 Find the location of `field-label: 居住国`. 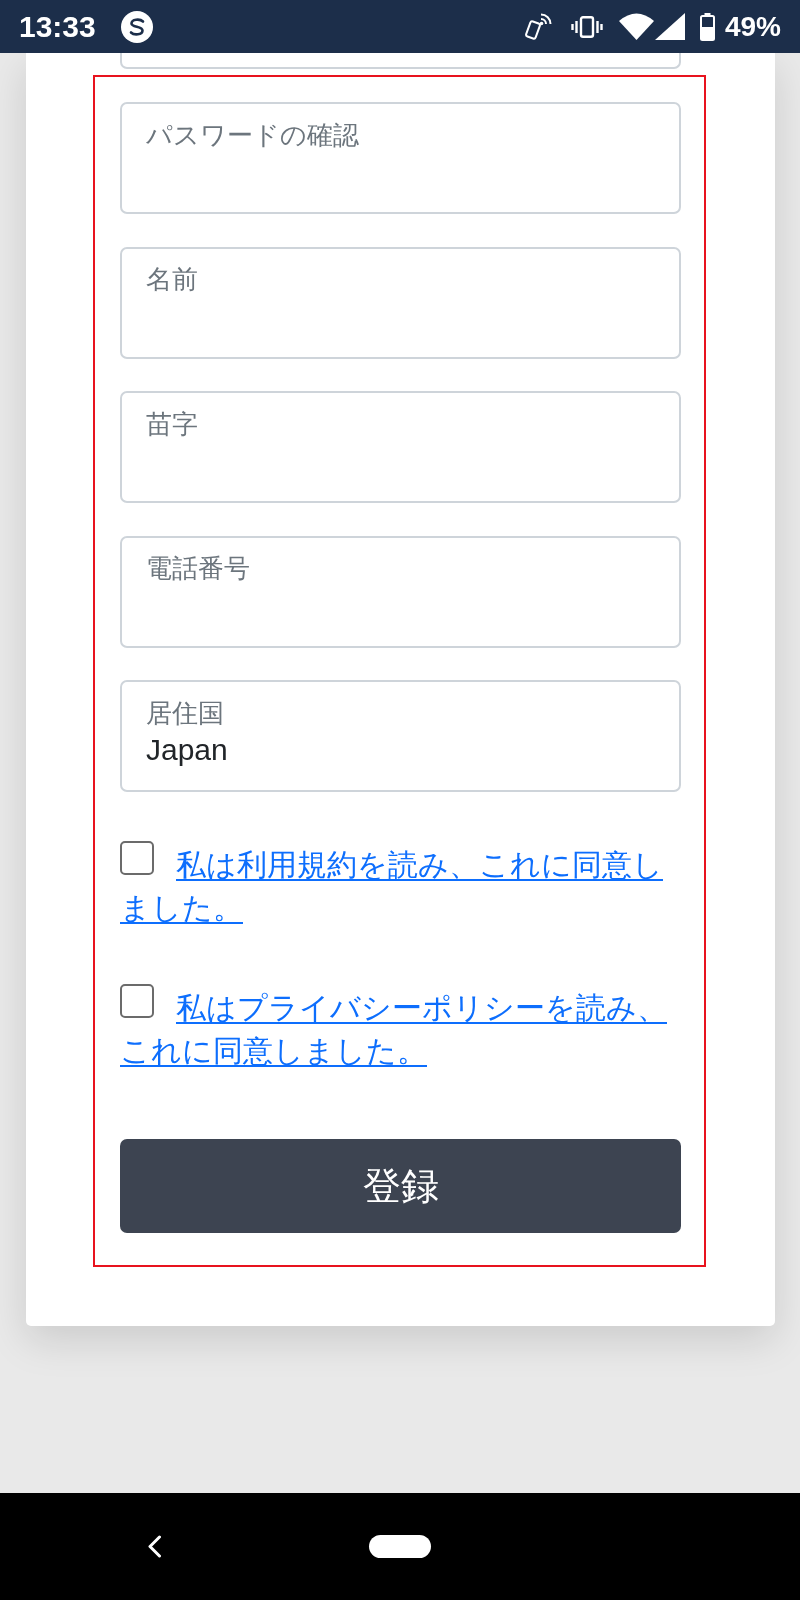

field-label: 居住国 is located at coordinates (185, 713).